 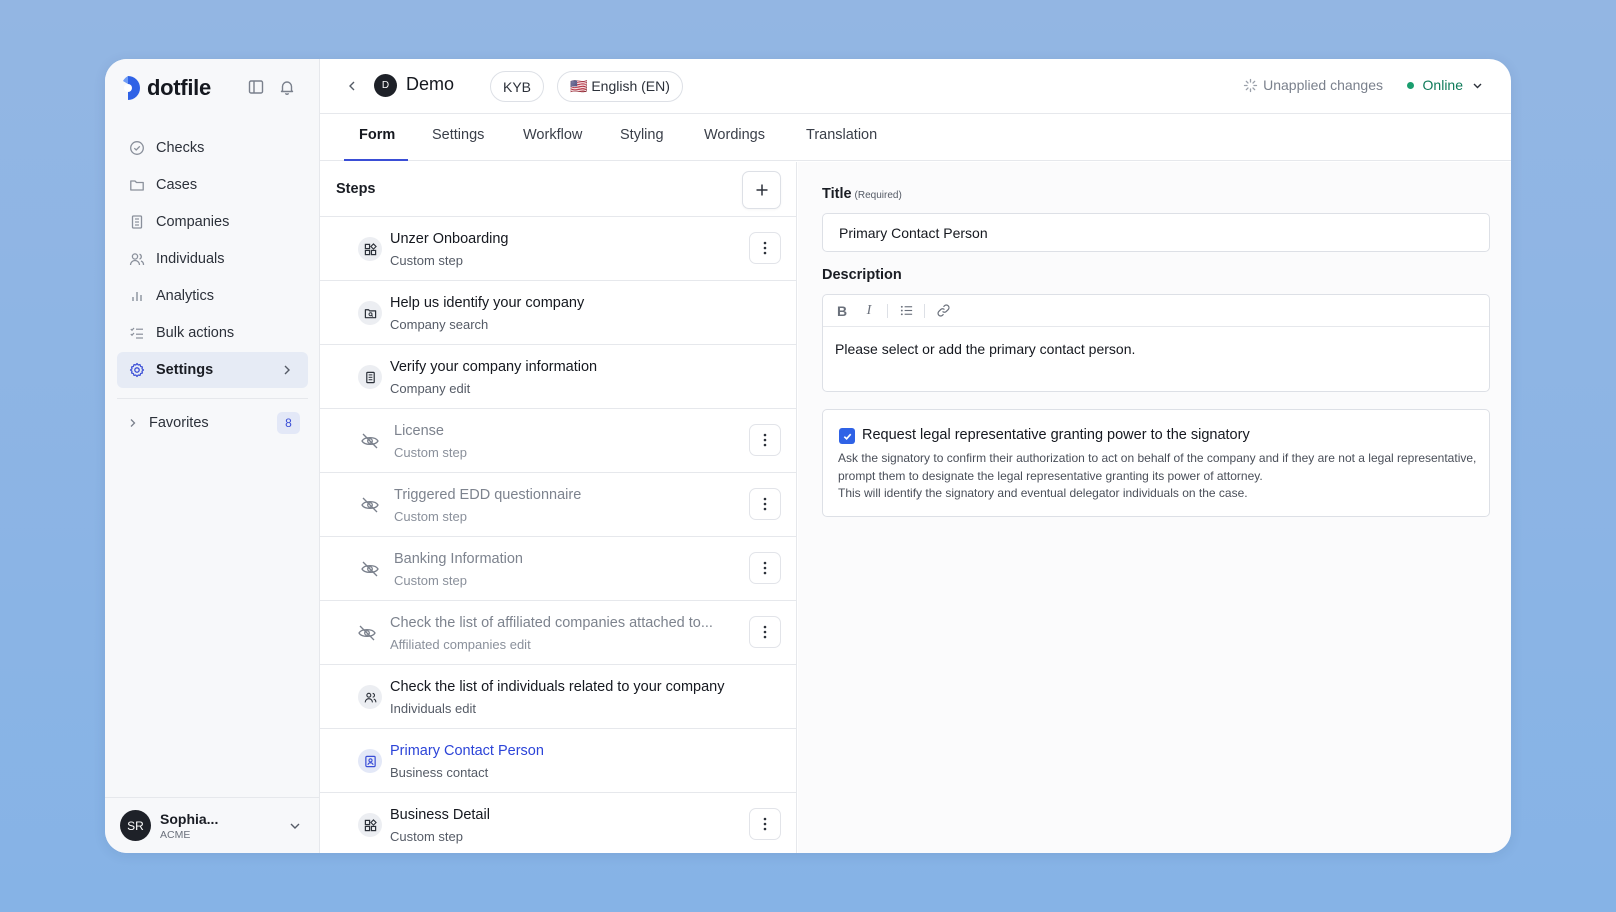 What do you see at coordinates (352, 86) in the screenshot?
I see `back-chevron-icon` at bounding box center [352, 86].